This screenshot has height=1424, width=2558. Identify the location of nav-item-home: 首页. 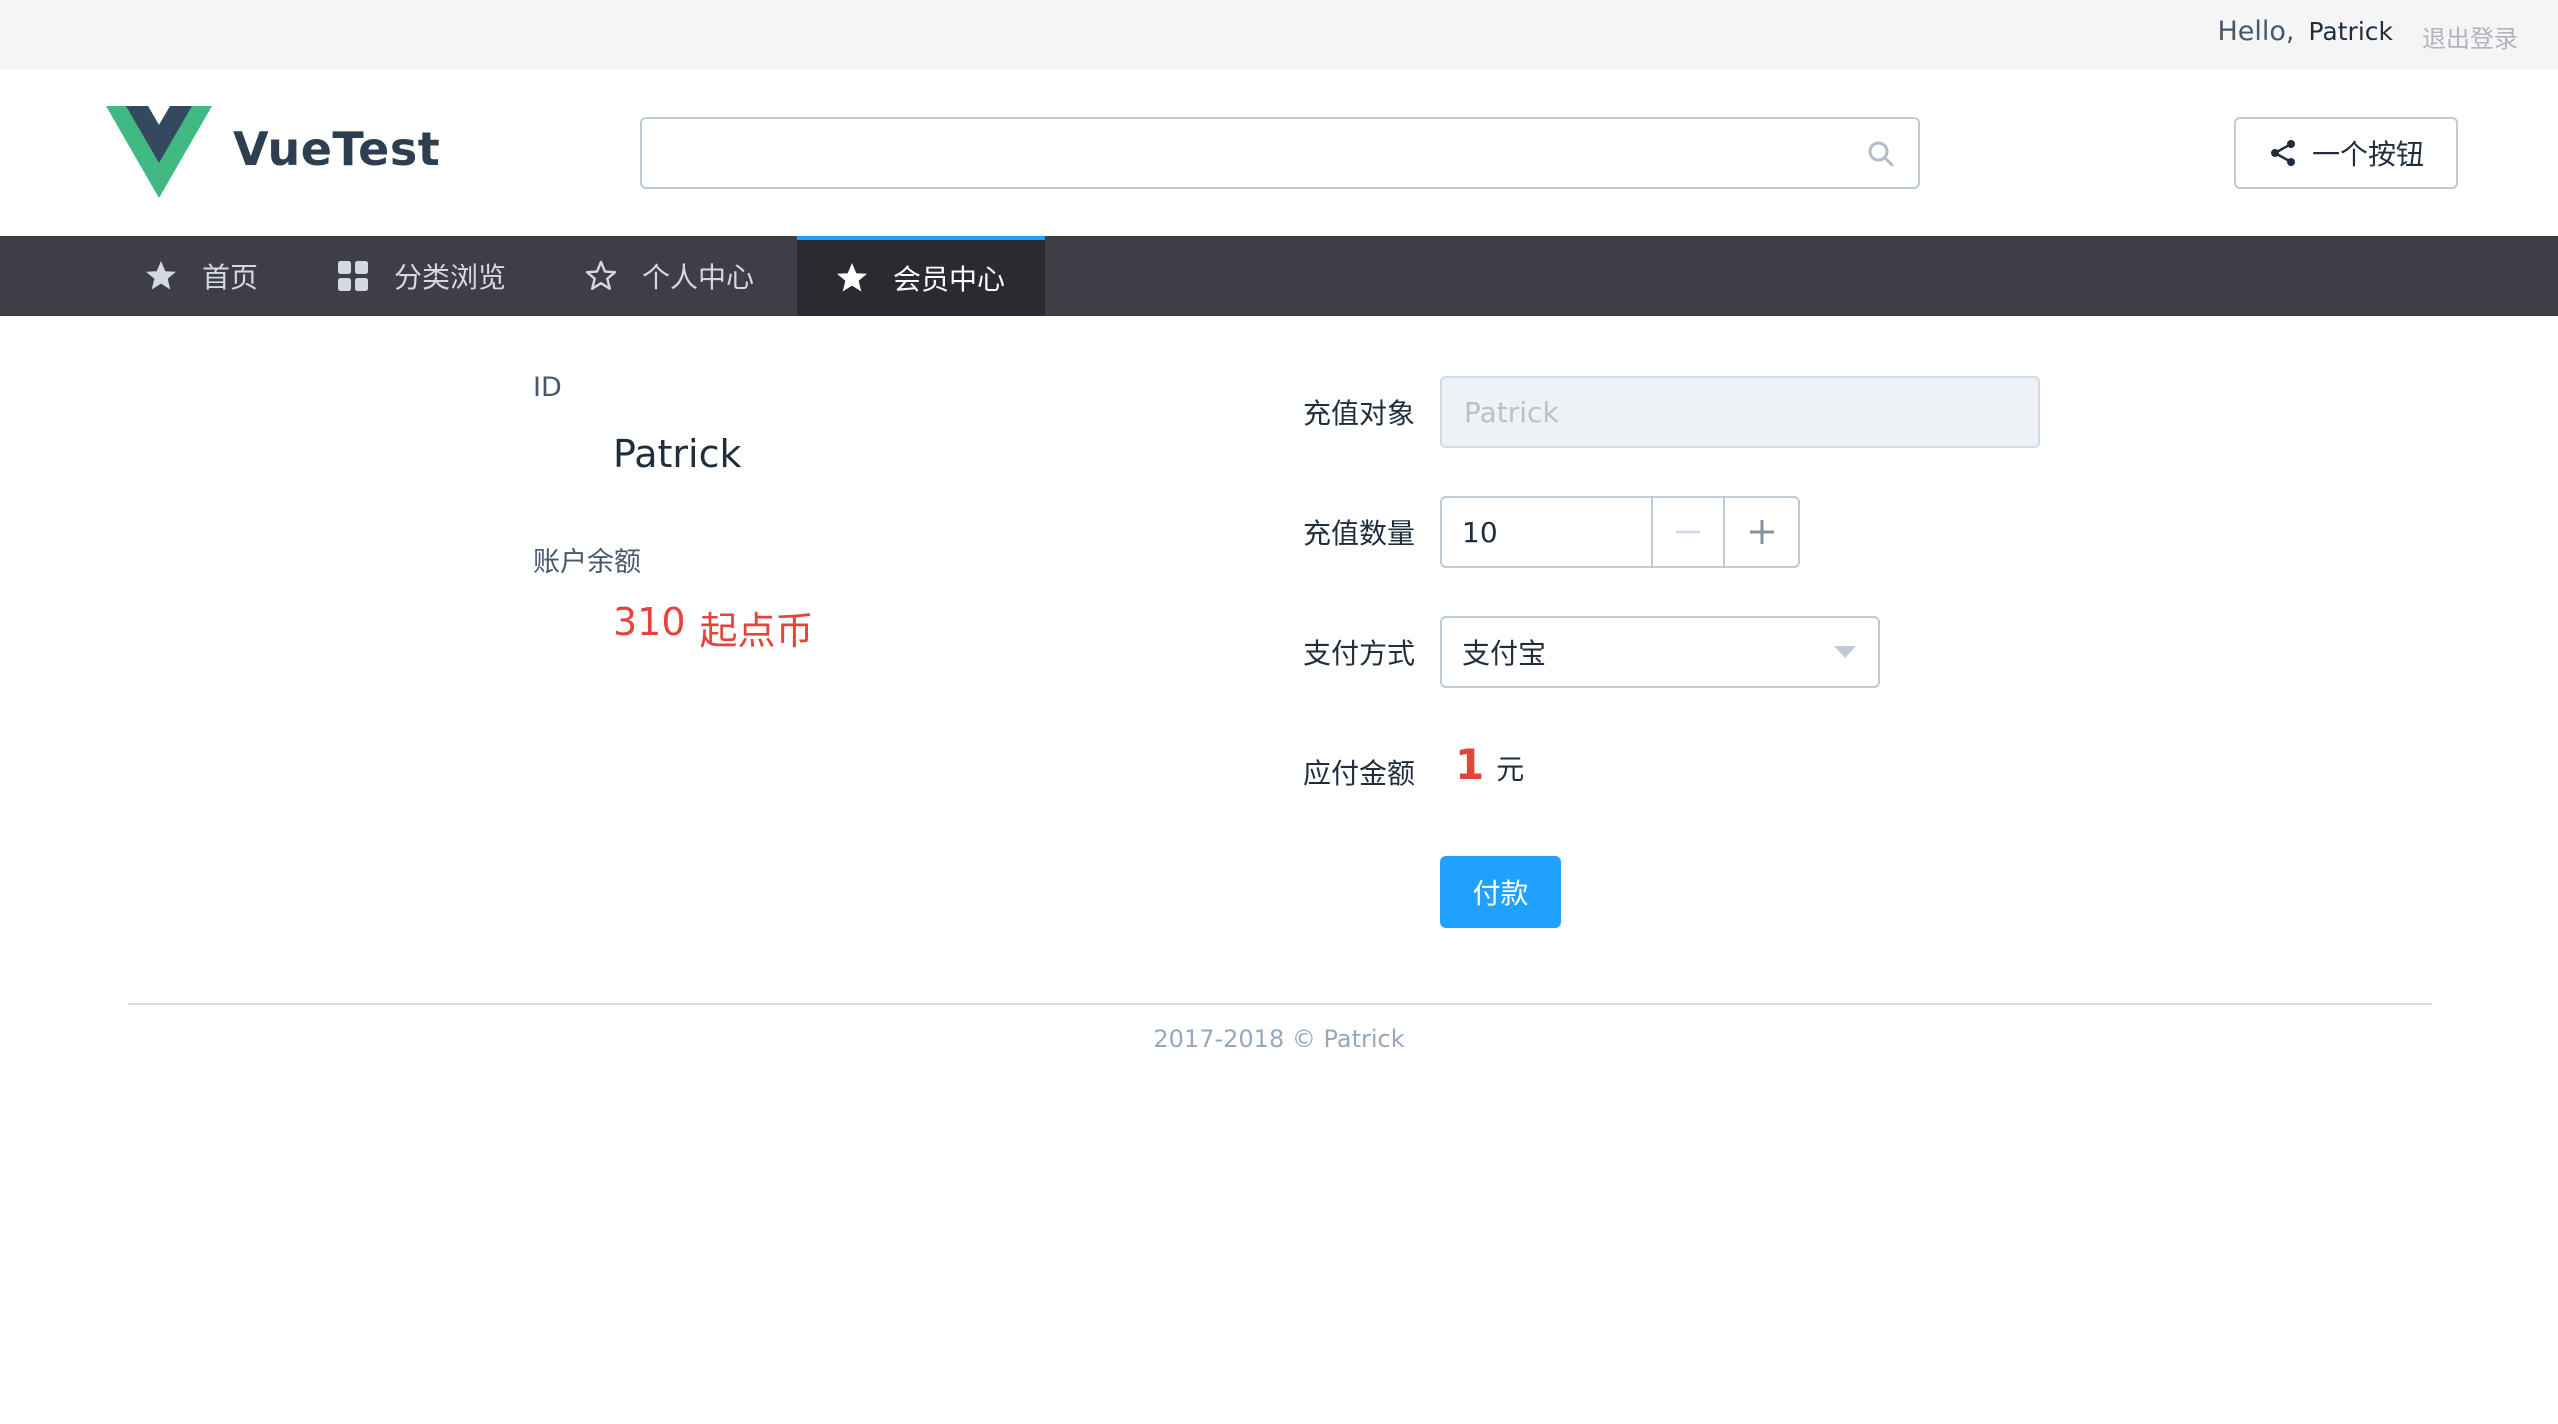
(221, 276).